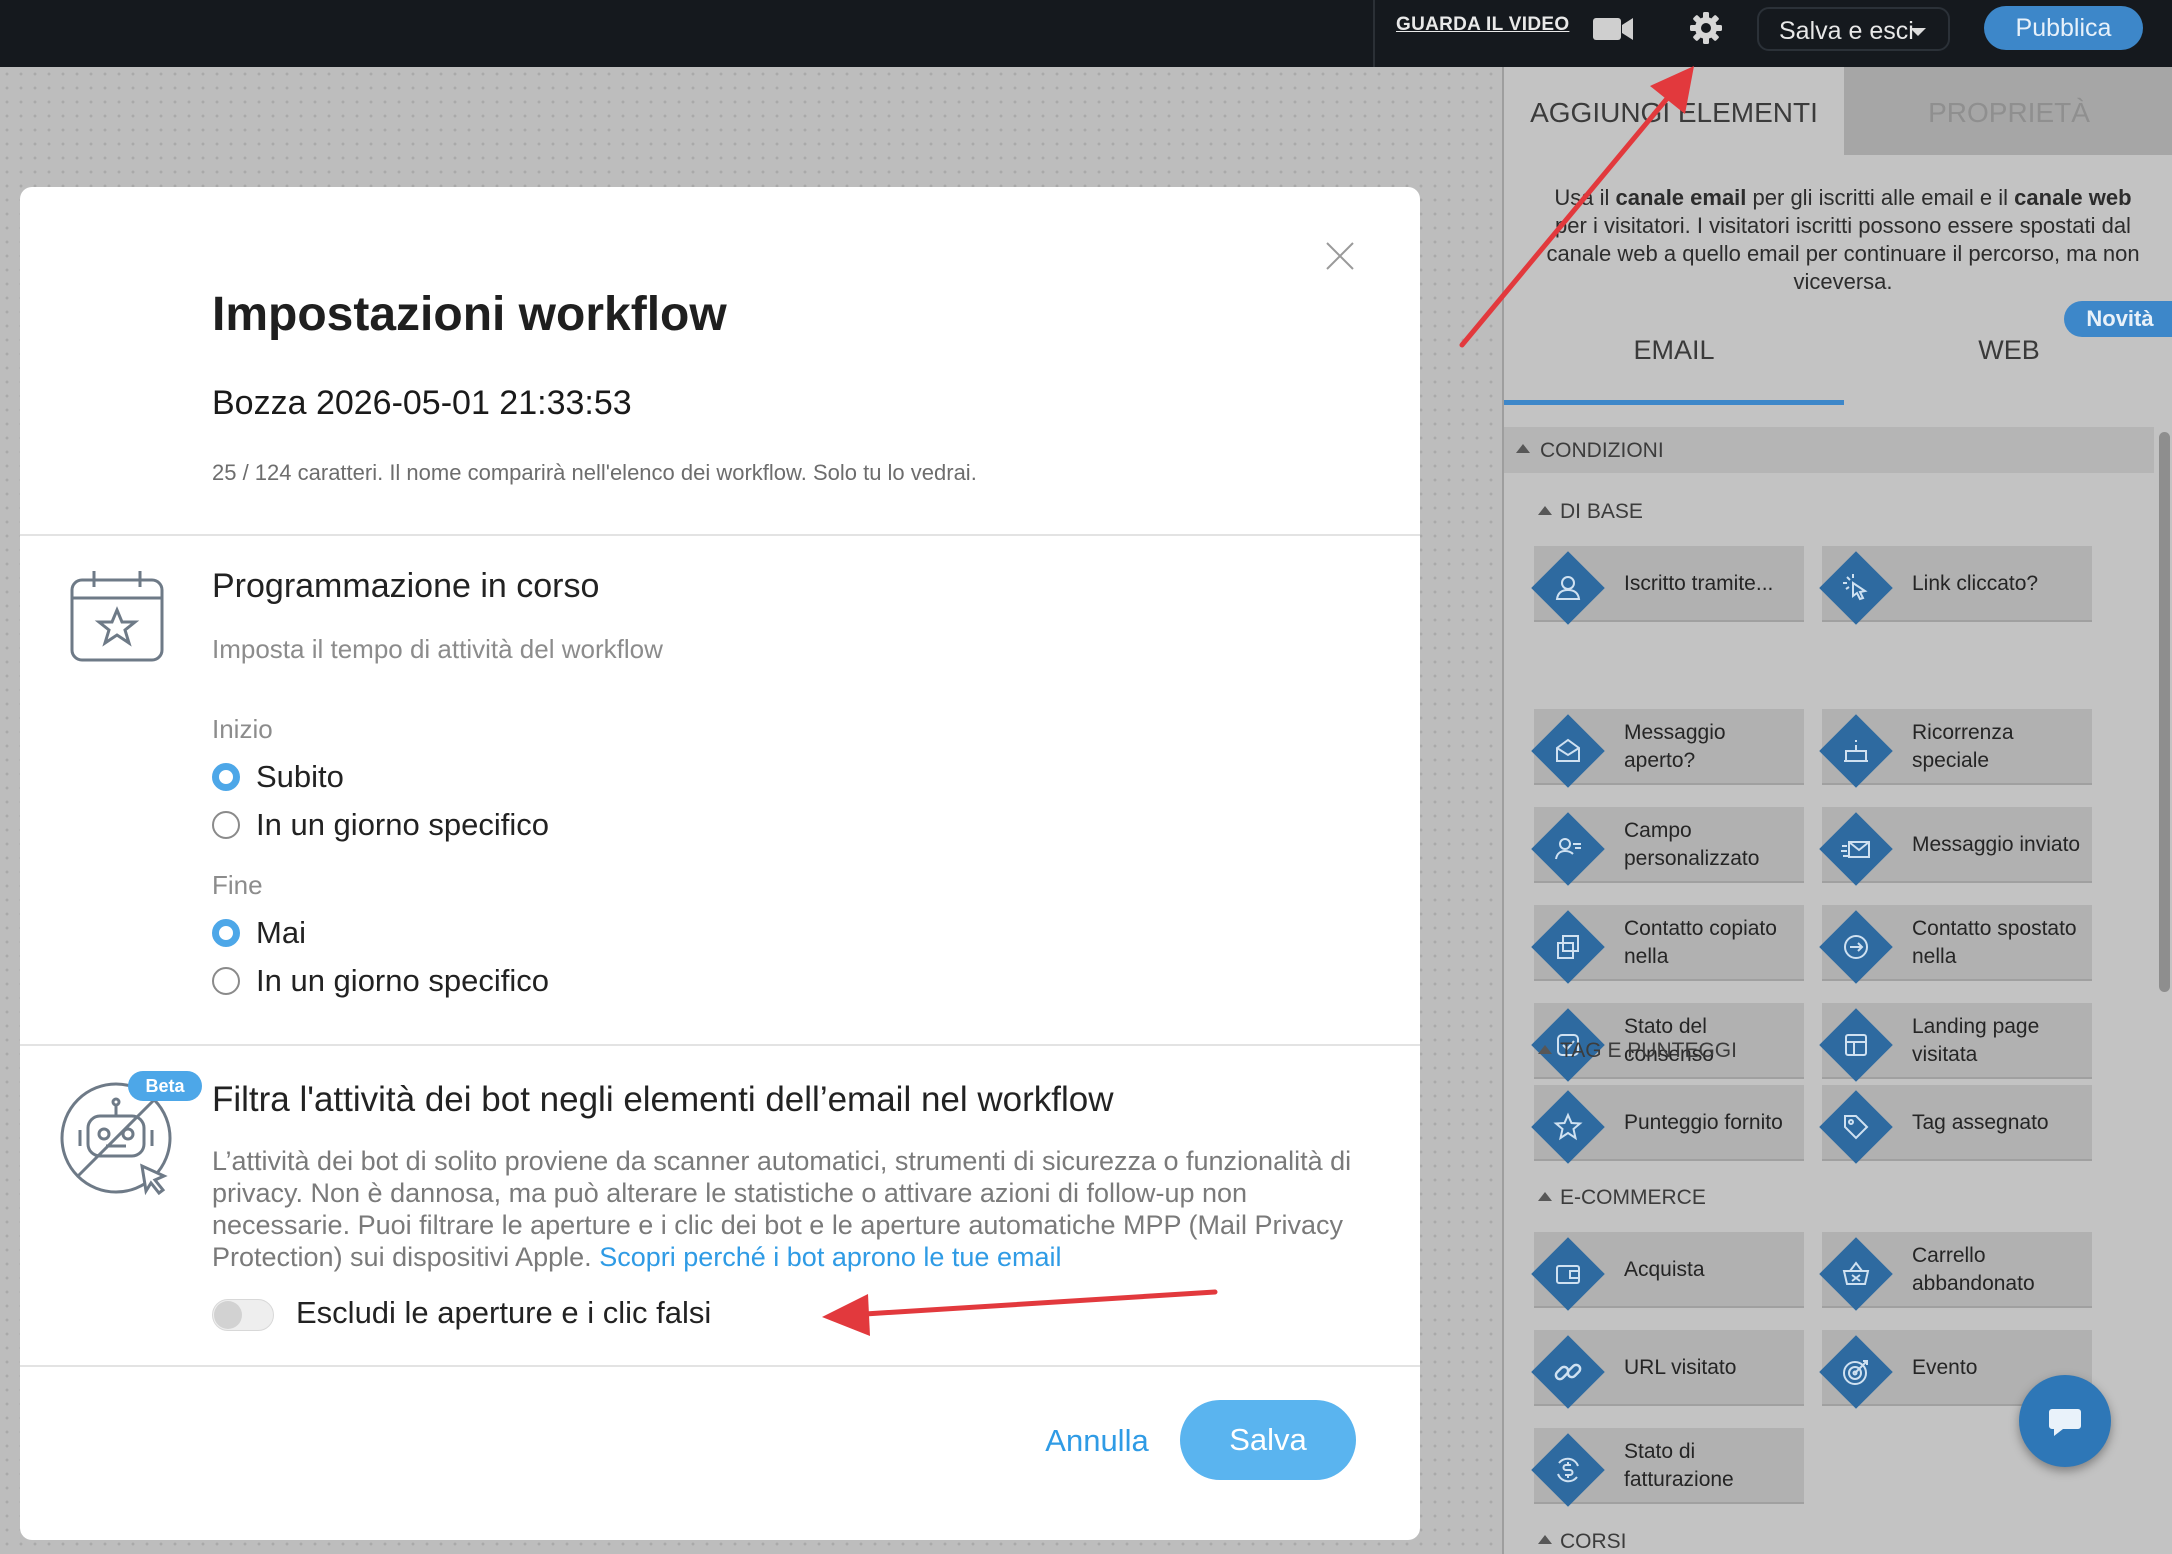  I want to click on new-badge: Novità, so click(2118, 319).